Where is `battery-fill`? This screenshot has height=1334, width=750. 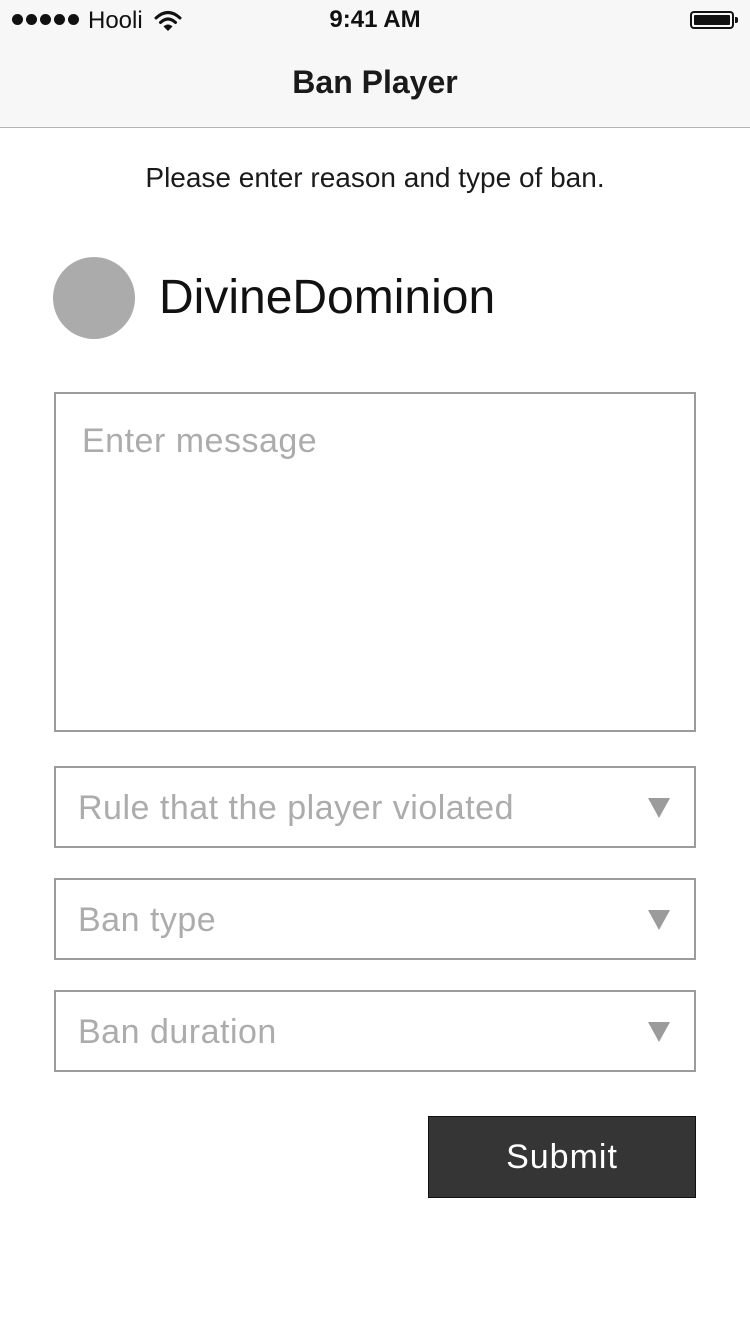
battery-fill is located at coordinates (712, 20).